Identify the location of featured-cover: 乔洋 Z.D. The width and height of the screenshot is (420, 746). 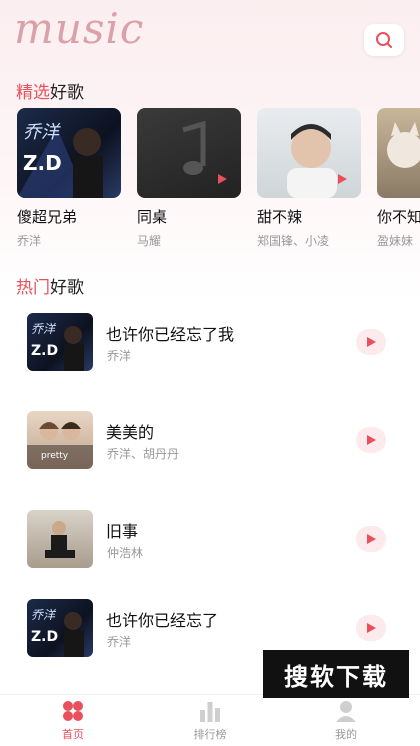
(69, 153).